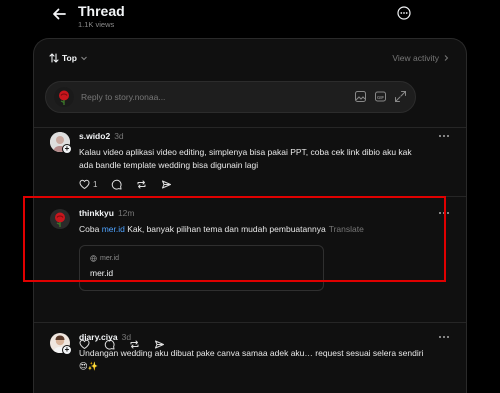  Describe the element at coordinates (116, 184) in the screenshot. I see `comment-icon` at that location.